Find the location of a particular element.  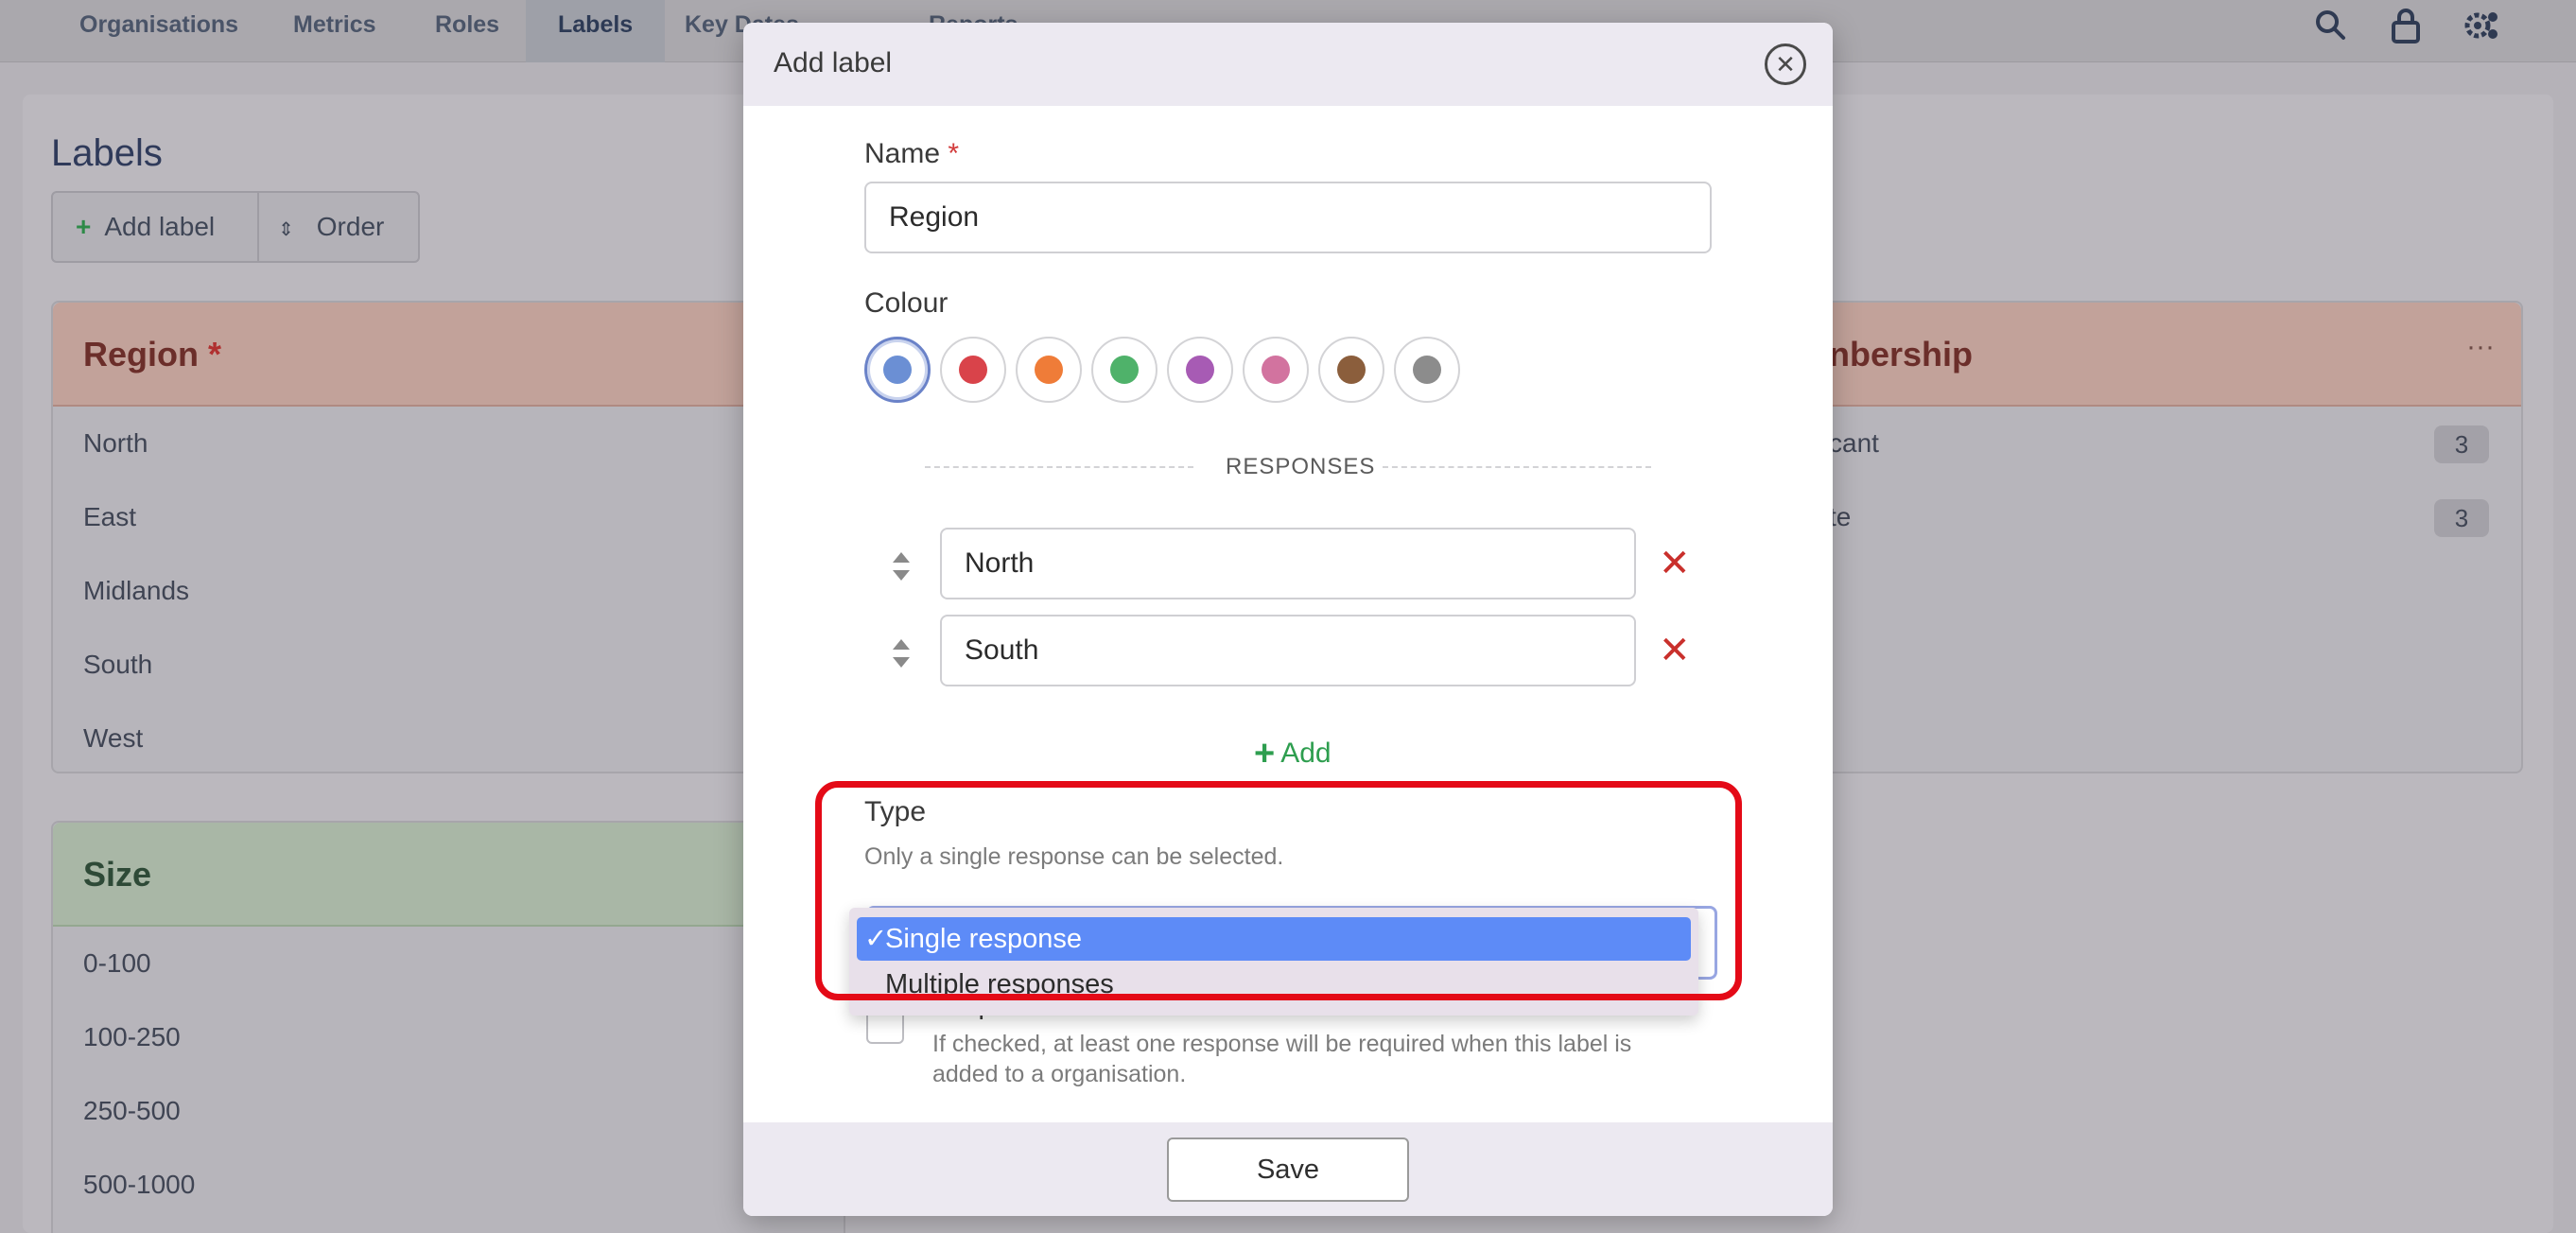

card-title: nbership is located at coordinates (1901, 354).